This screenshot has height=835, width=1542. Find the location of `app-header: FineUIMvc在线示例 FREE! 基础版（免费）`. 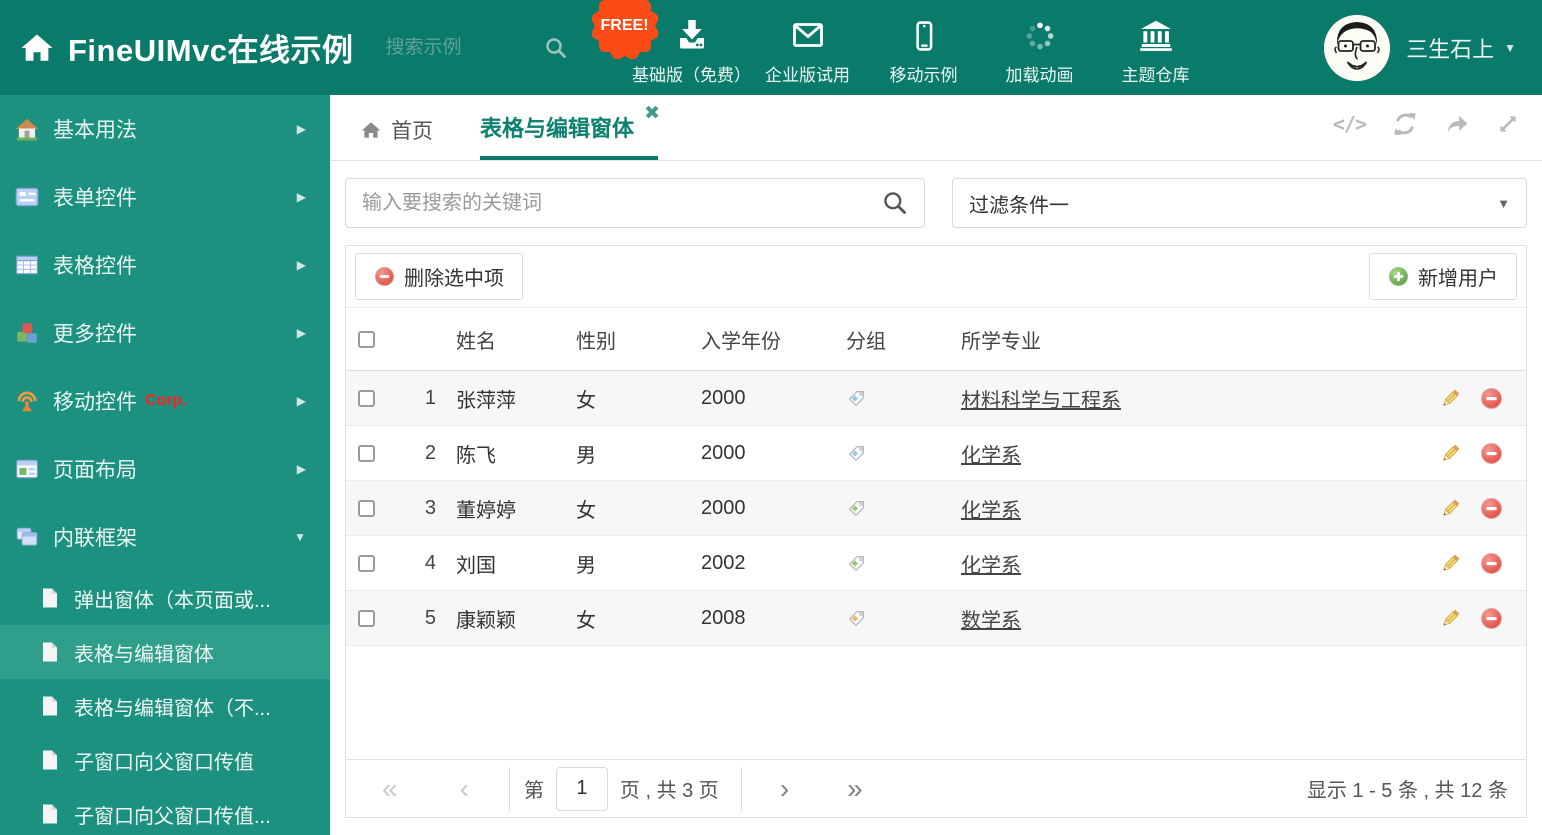

app-header: FineUIMvc在线示例 FREE! 基础版（免费） is located at coordinates (771, 47).